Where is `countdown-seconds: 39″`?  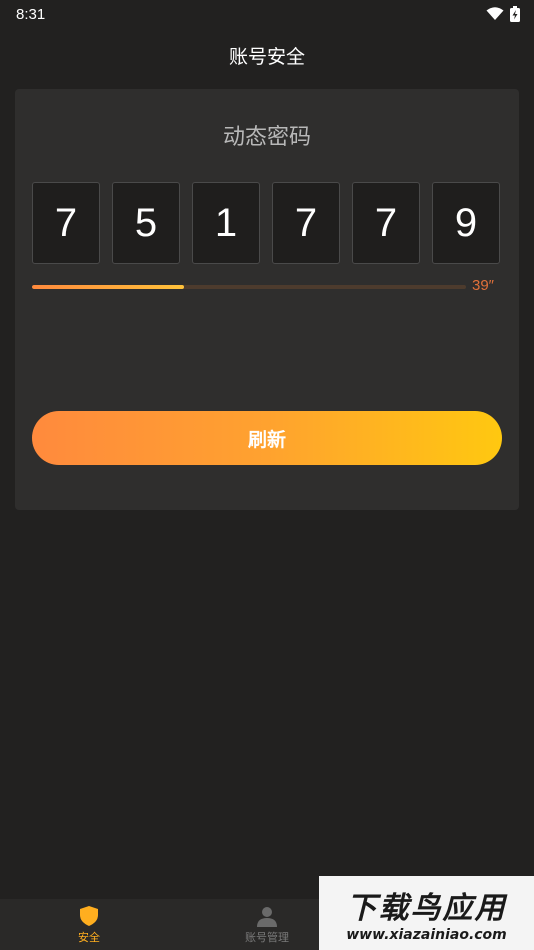
countdown-seconds: 39″ is located at coordinates (483, 285).